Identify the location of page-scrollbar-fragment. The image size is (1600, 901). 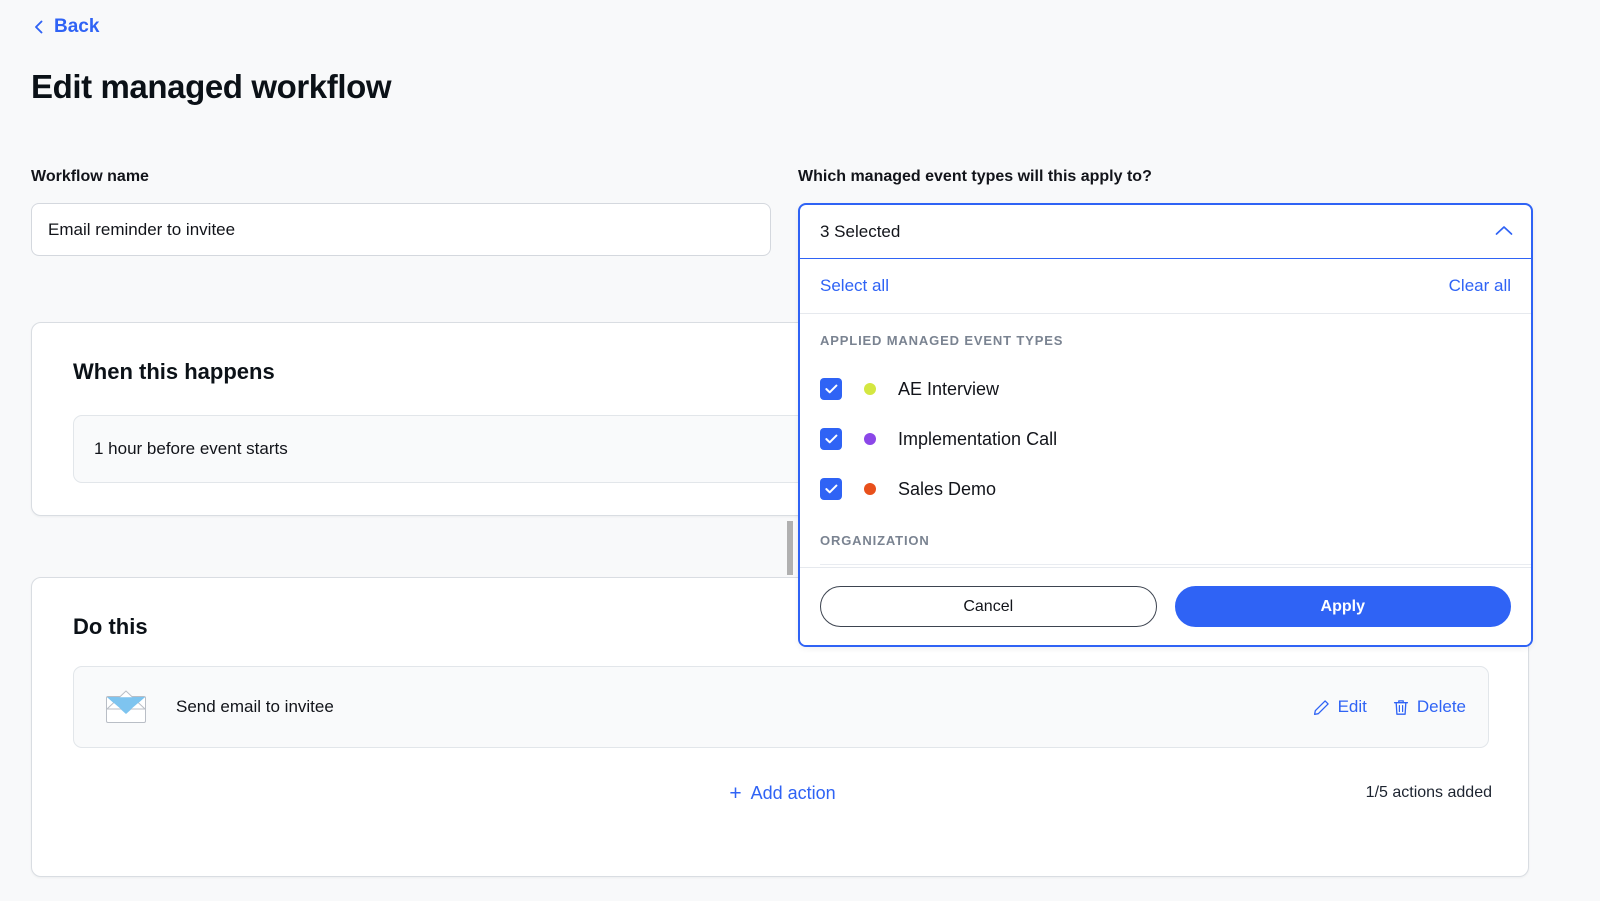
(790, 548).